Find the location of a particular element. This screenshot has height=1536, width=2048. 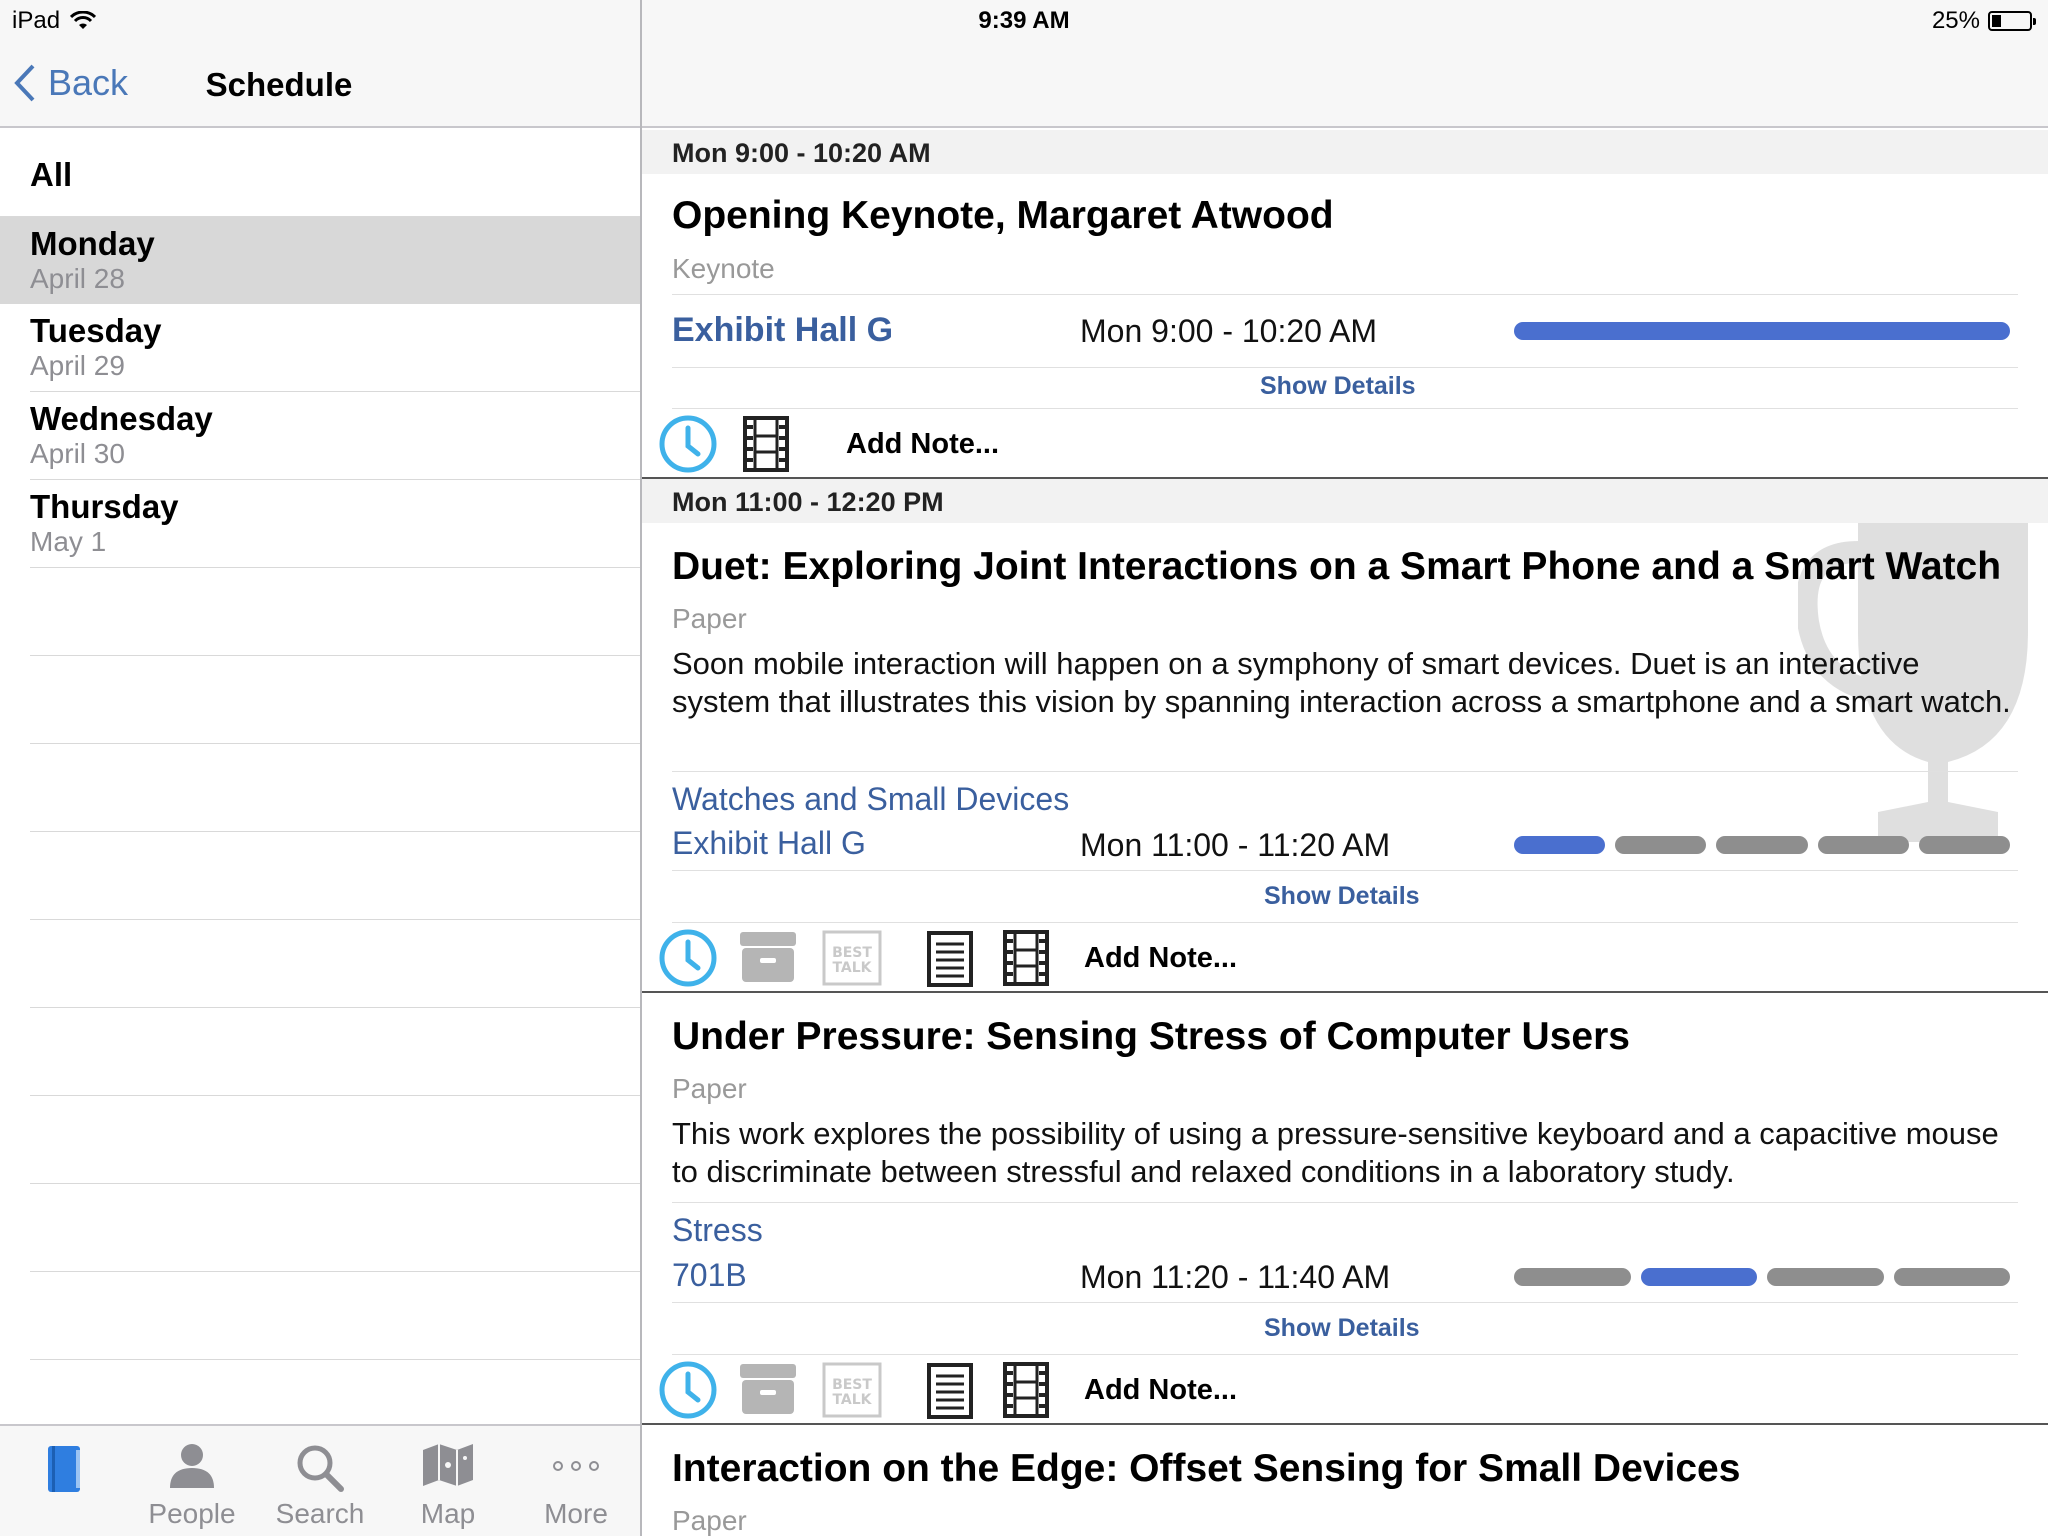

day-name: Thursday is located at coordinates (104, 506).